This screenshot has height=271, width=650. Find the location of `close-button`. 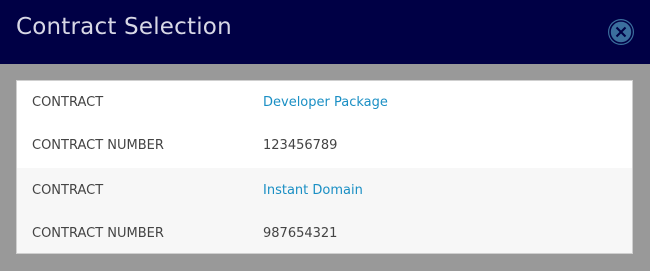

close-button is located at coordinates (621, 32).